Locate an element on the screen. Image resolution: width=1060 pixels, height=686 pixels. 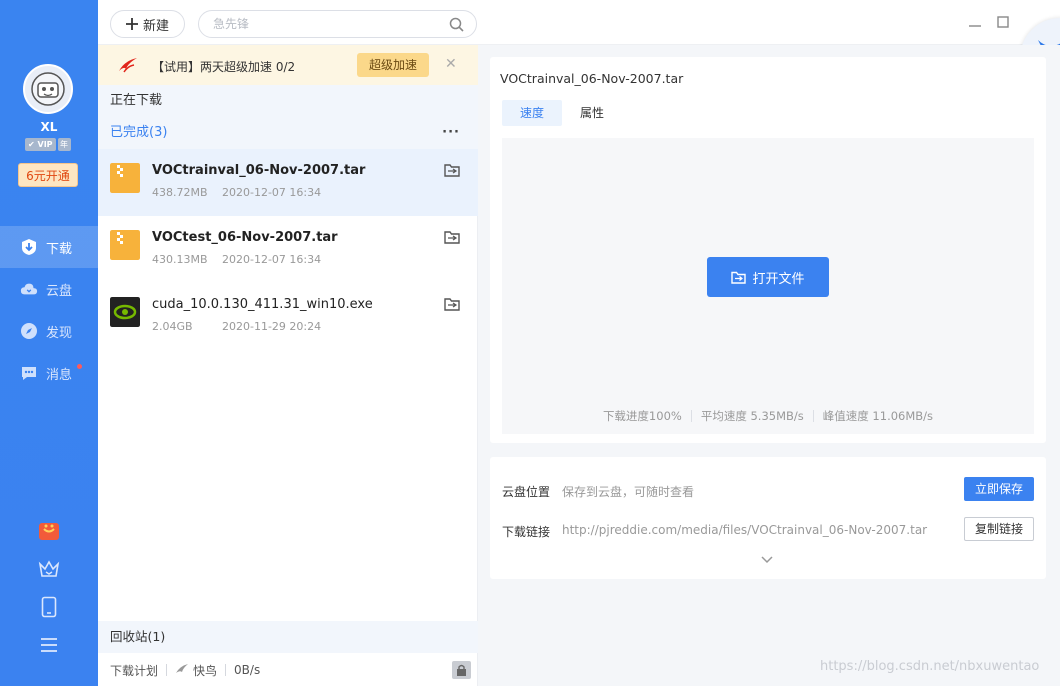
download-icon is located at coordinates (29, 247).